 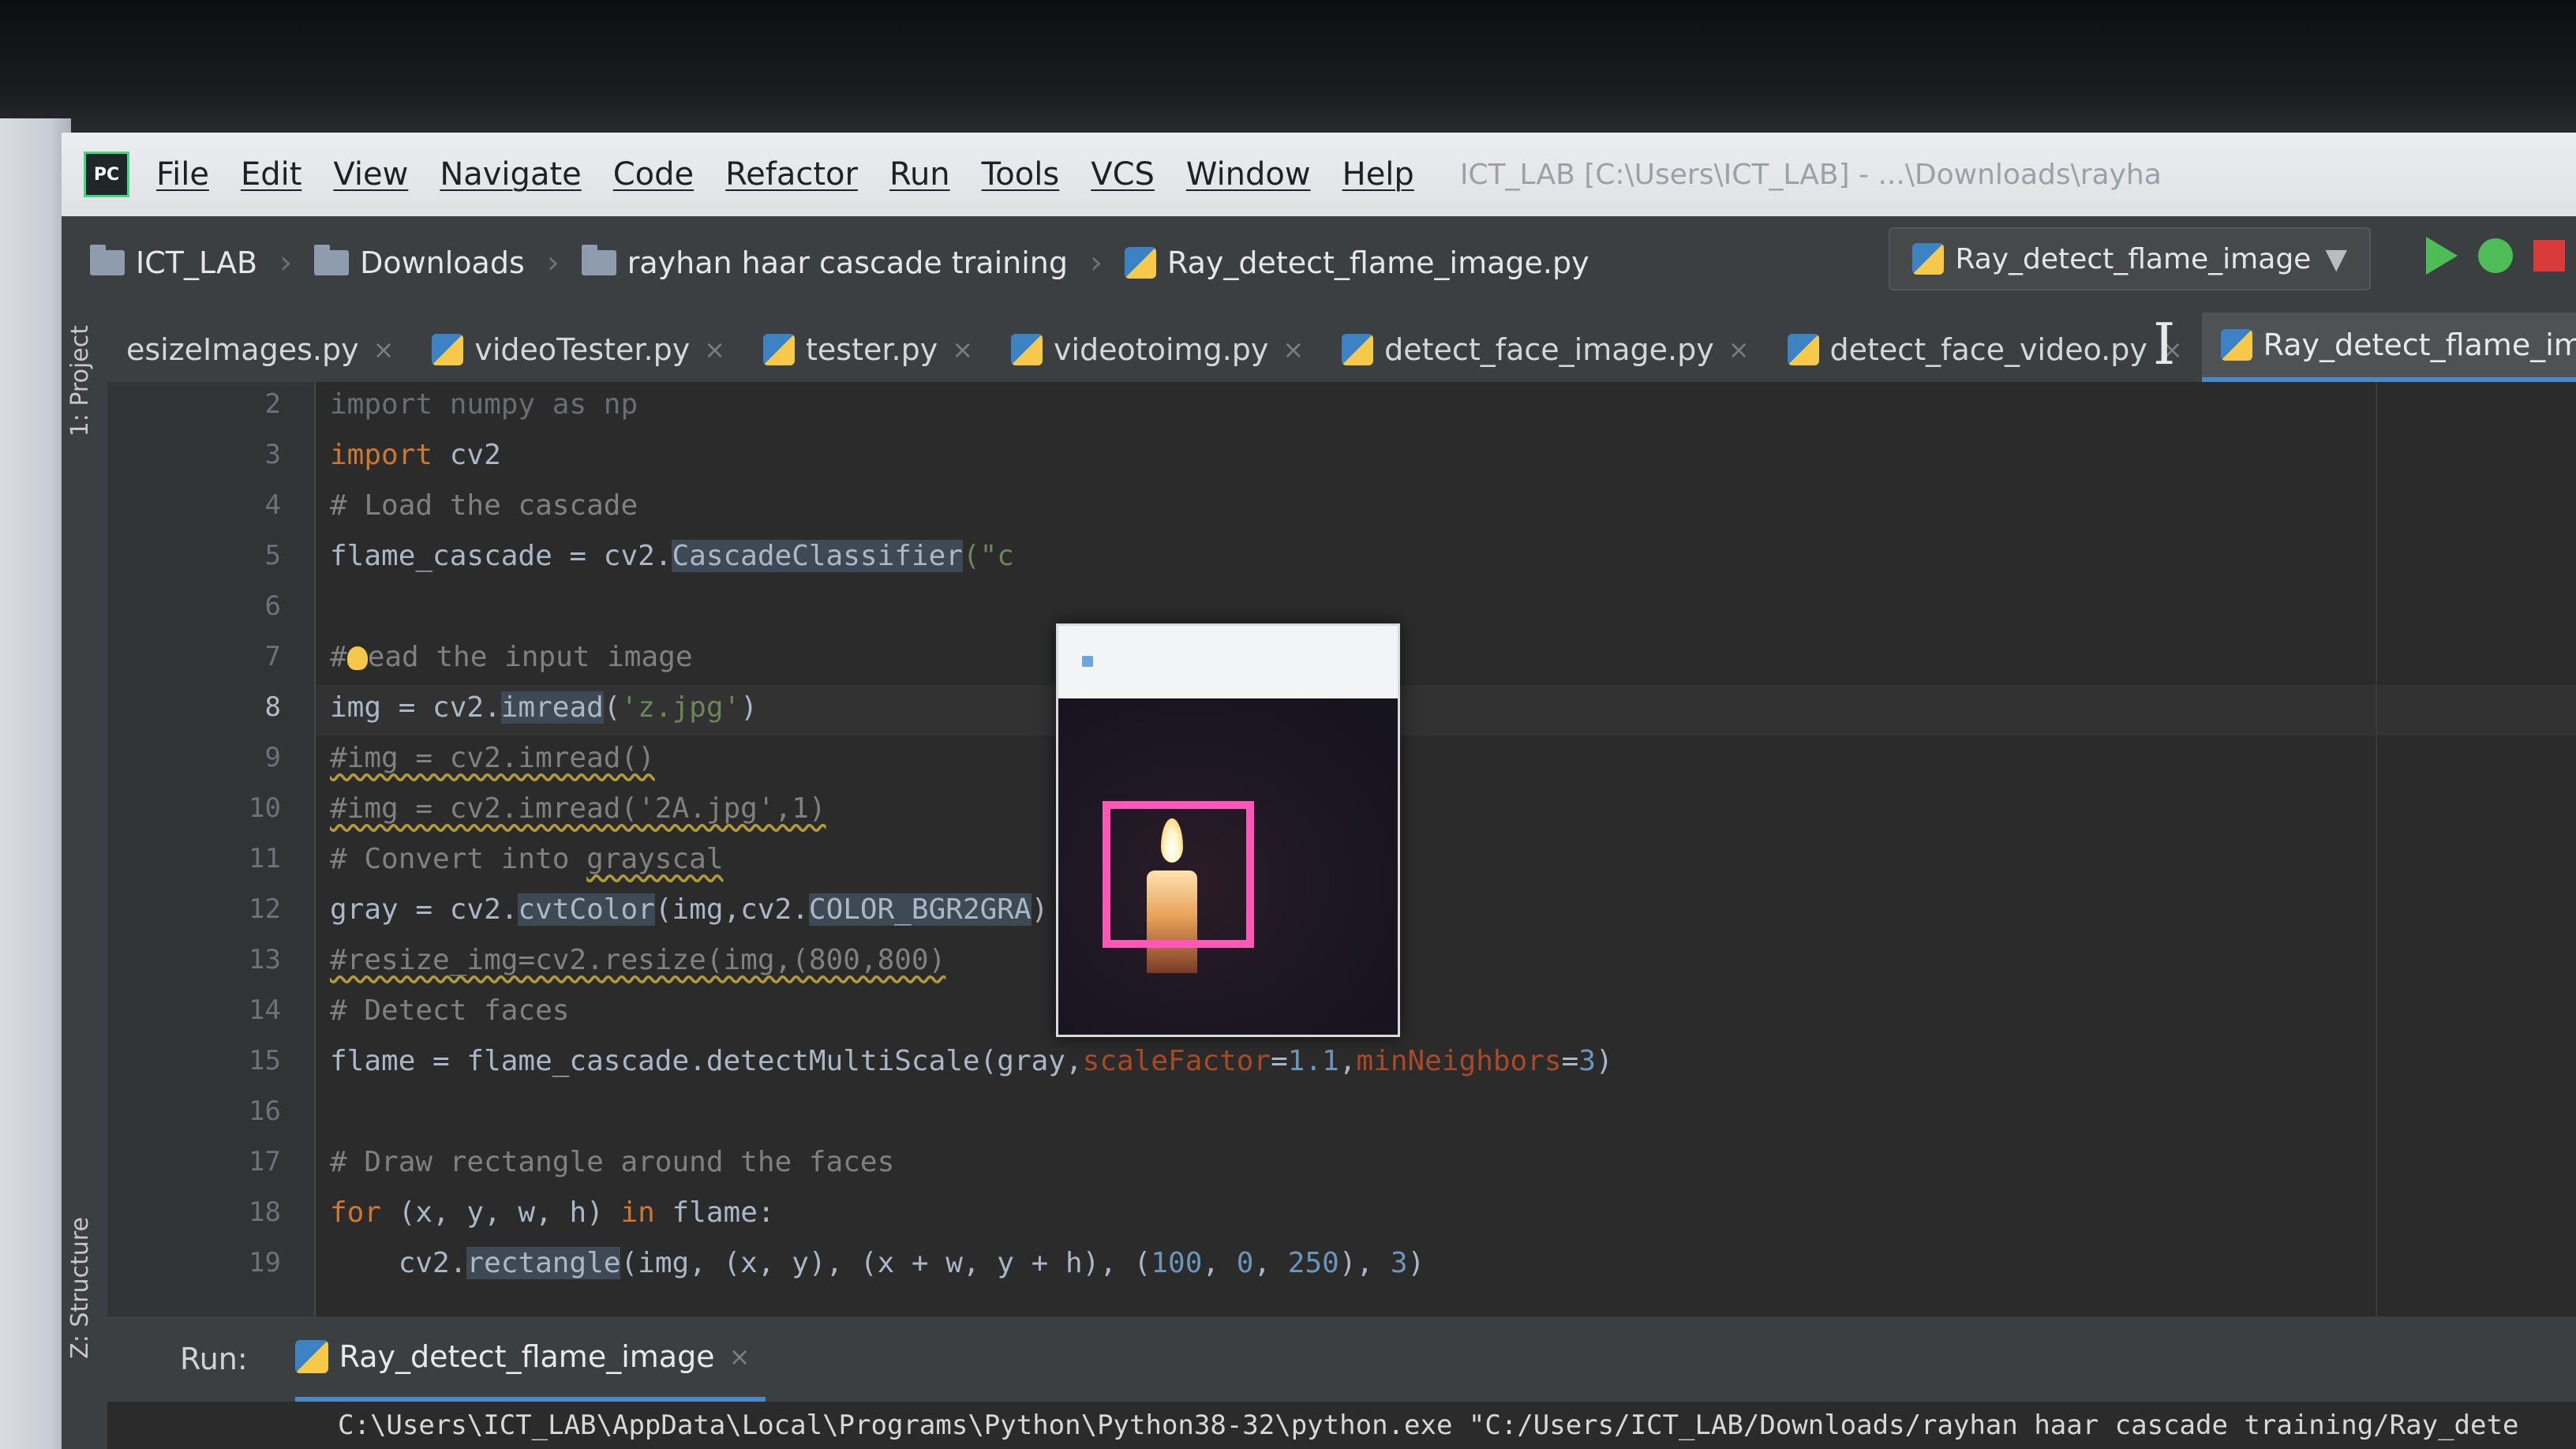 I want to click on code-token: imread, so click(x=552, y=707).